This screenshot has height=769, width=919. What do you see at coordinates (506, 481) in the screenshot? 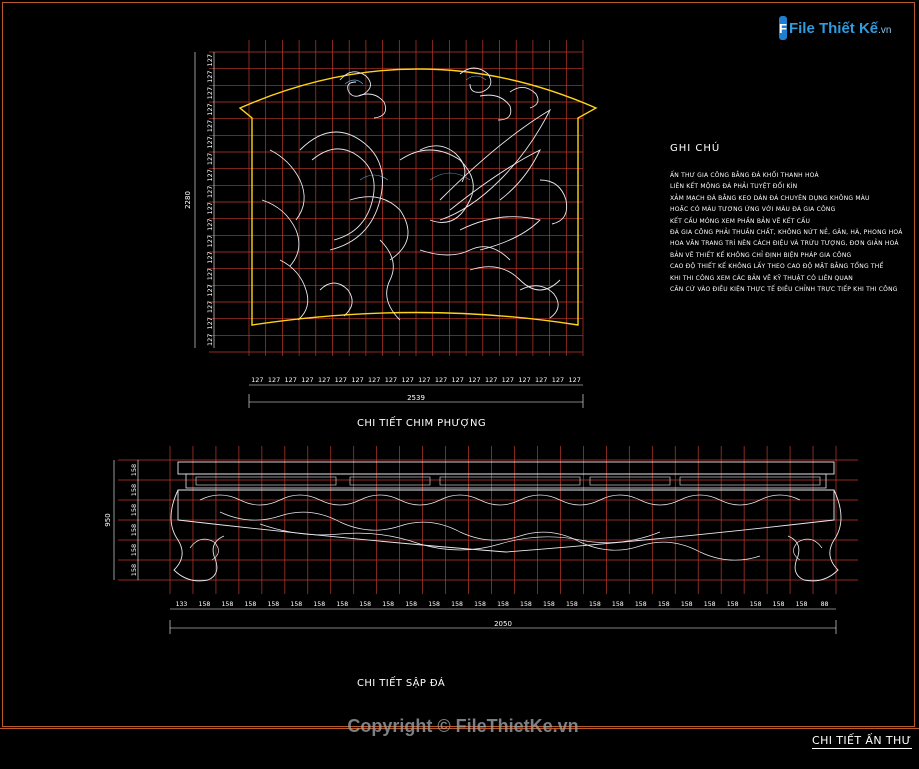
I see `bed-frieze` at bounding box center [506, 481].